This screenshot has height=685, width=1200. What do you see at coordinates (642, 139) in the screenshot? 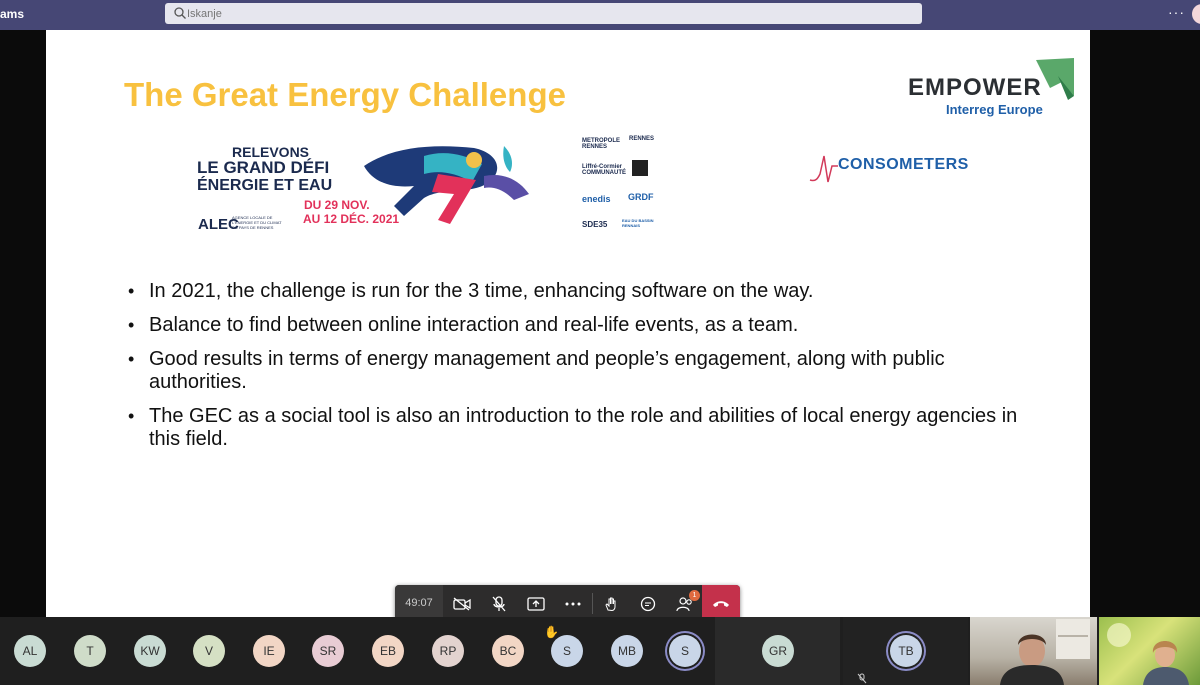
I see `partner-logo: RENNES` at bounding box center [642, 139].